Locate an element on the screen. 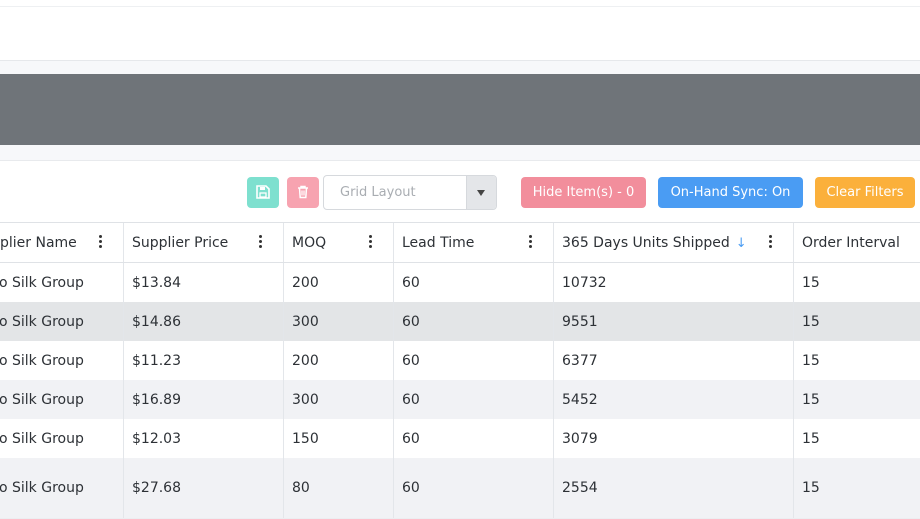 This screenshot has height=519, width=920. cell-value: 6377 is located at coordinates (580, 360).